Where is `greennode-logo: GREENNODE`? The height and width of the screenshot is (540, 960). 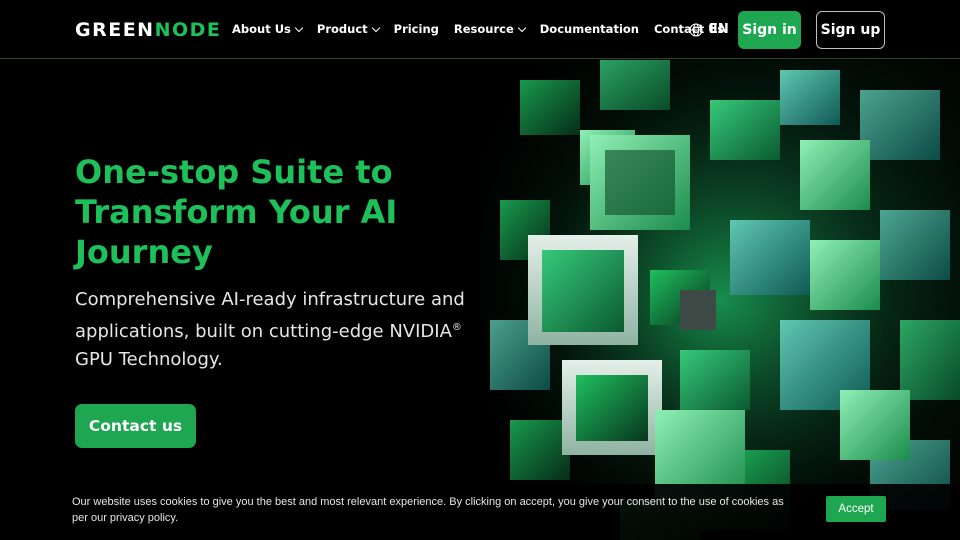
greennode-logo: GREENNODE is located at coordinates (148, 30).